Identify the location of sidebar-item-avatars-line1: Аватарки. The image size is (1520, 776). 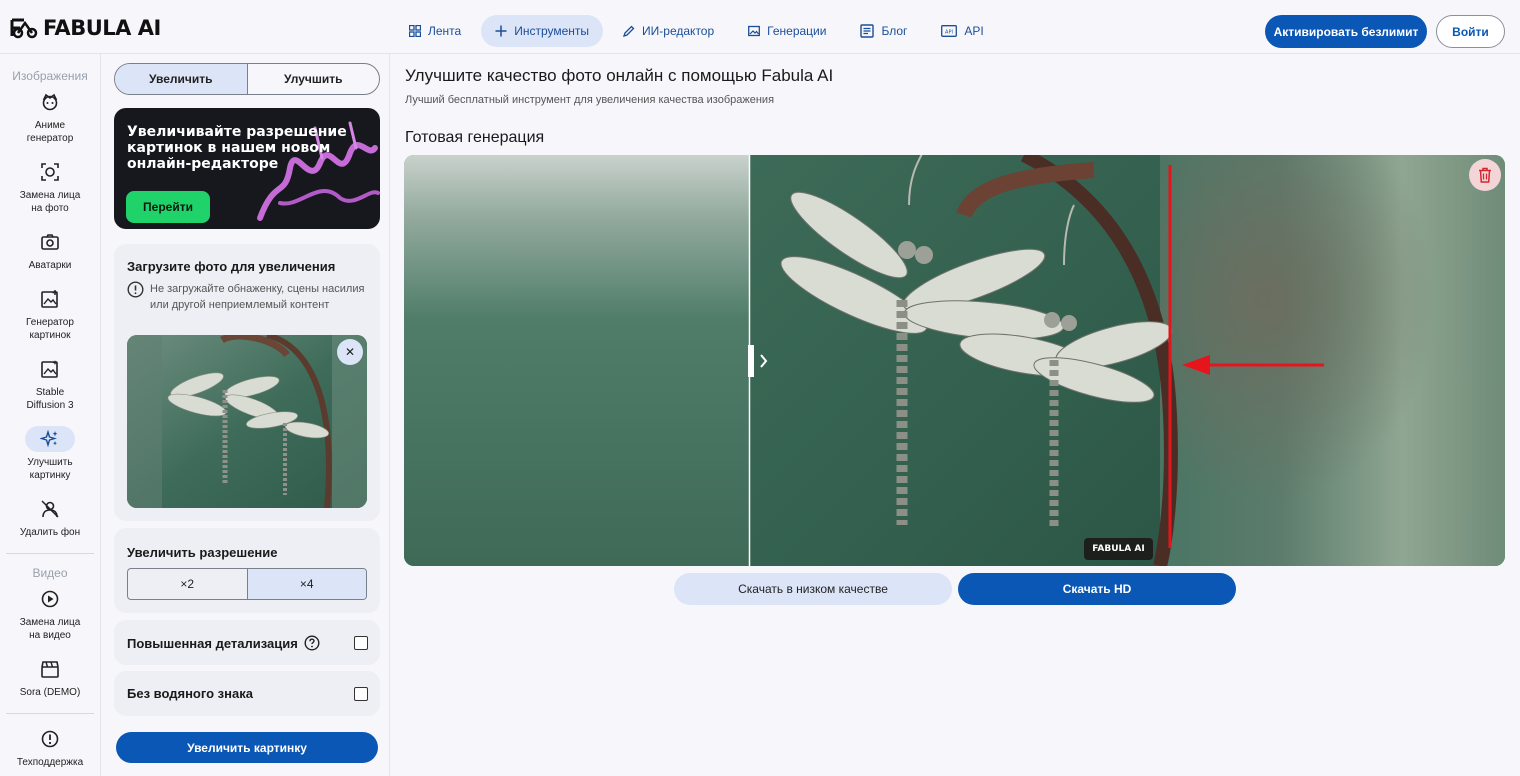
(50, 265).